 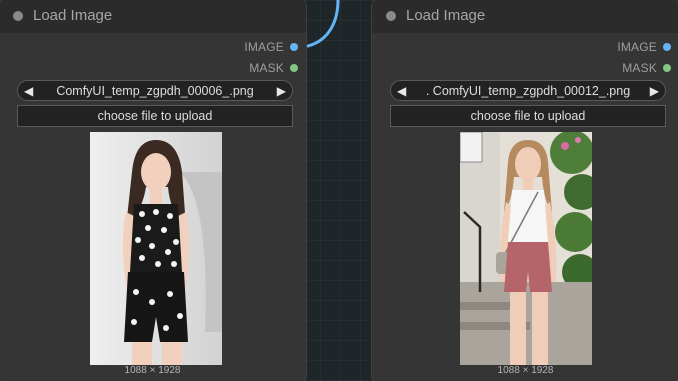 I want to click on image-file-value: ComfyUI_temp_zgpdh_00006_.png, so click(x=155, y=90).